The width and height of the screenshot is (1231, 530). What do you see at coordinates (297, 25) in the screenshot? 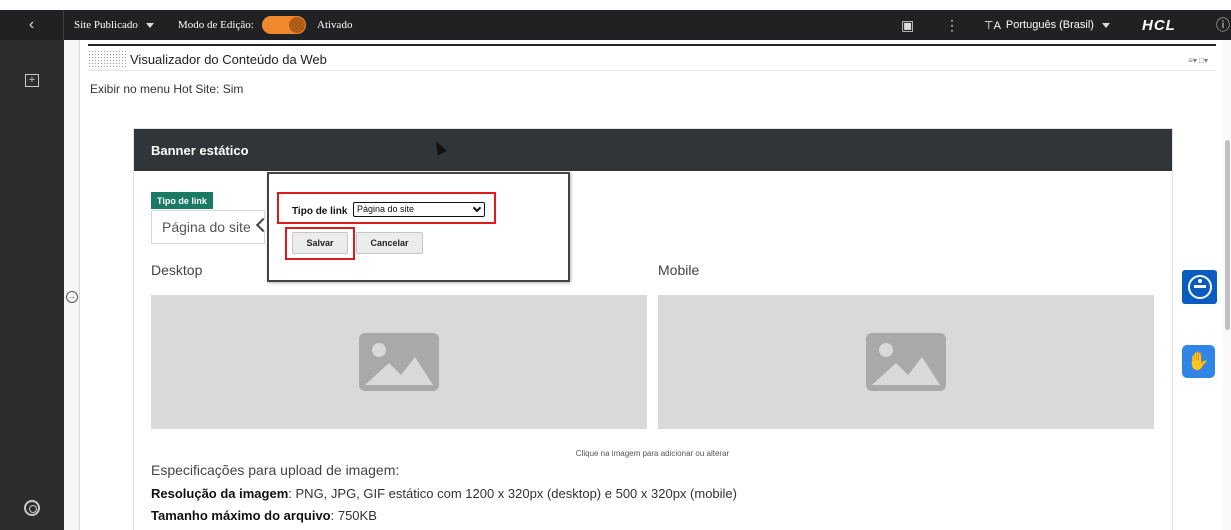
I see `toggle-knob` at bounding box center [297, 25].